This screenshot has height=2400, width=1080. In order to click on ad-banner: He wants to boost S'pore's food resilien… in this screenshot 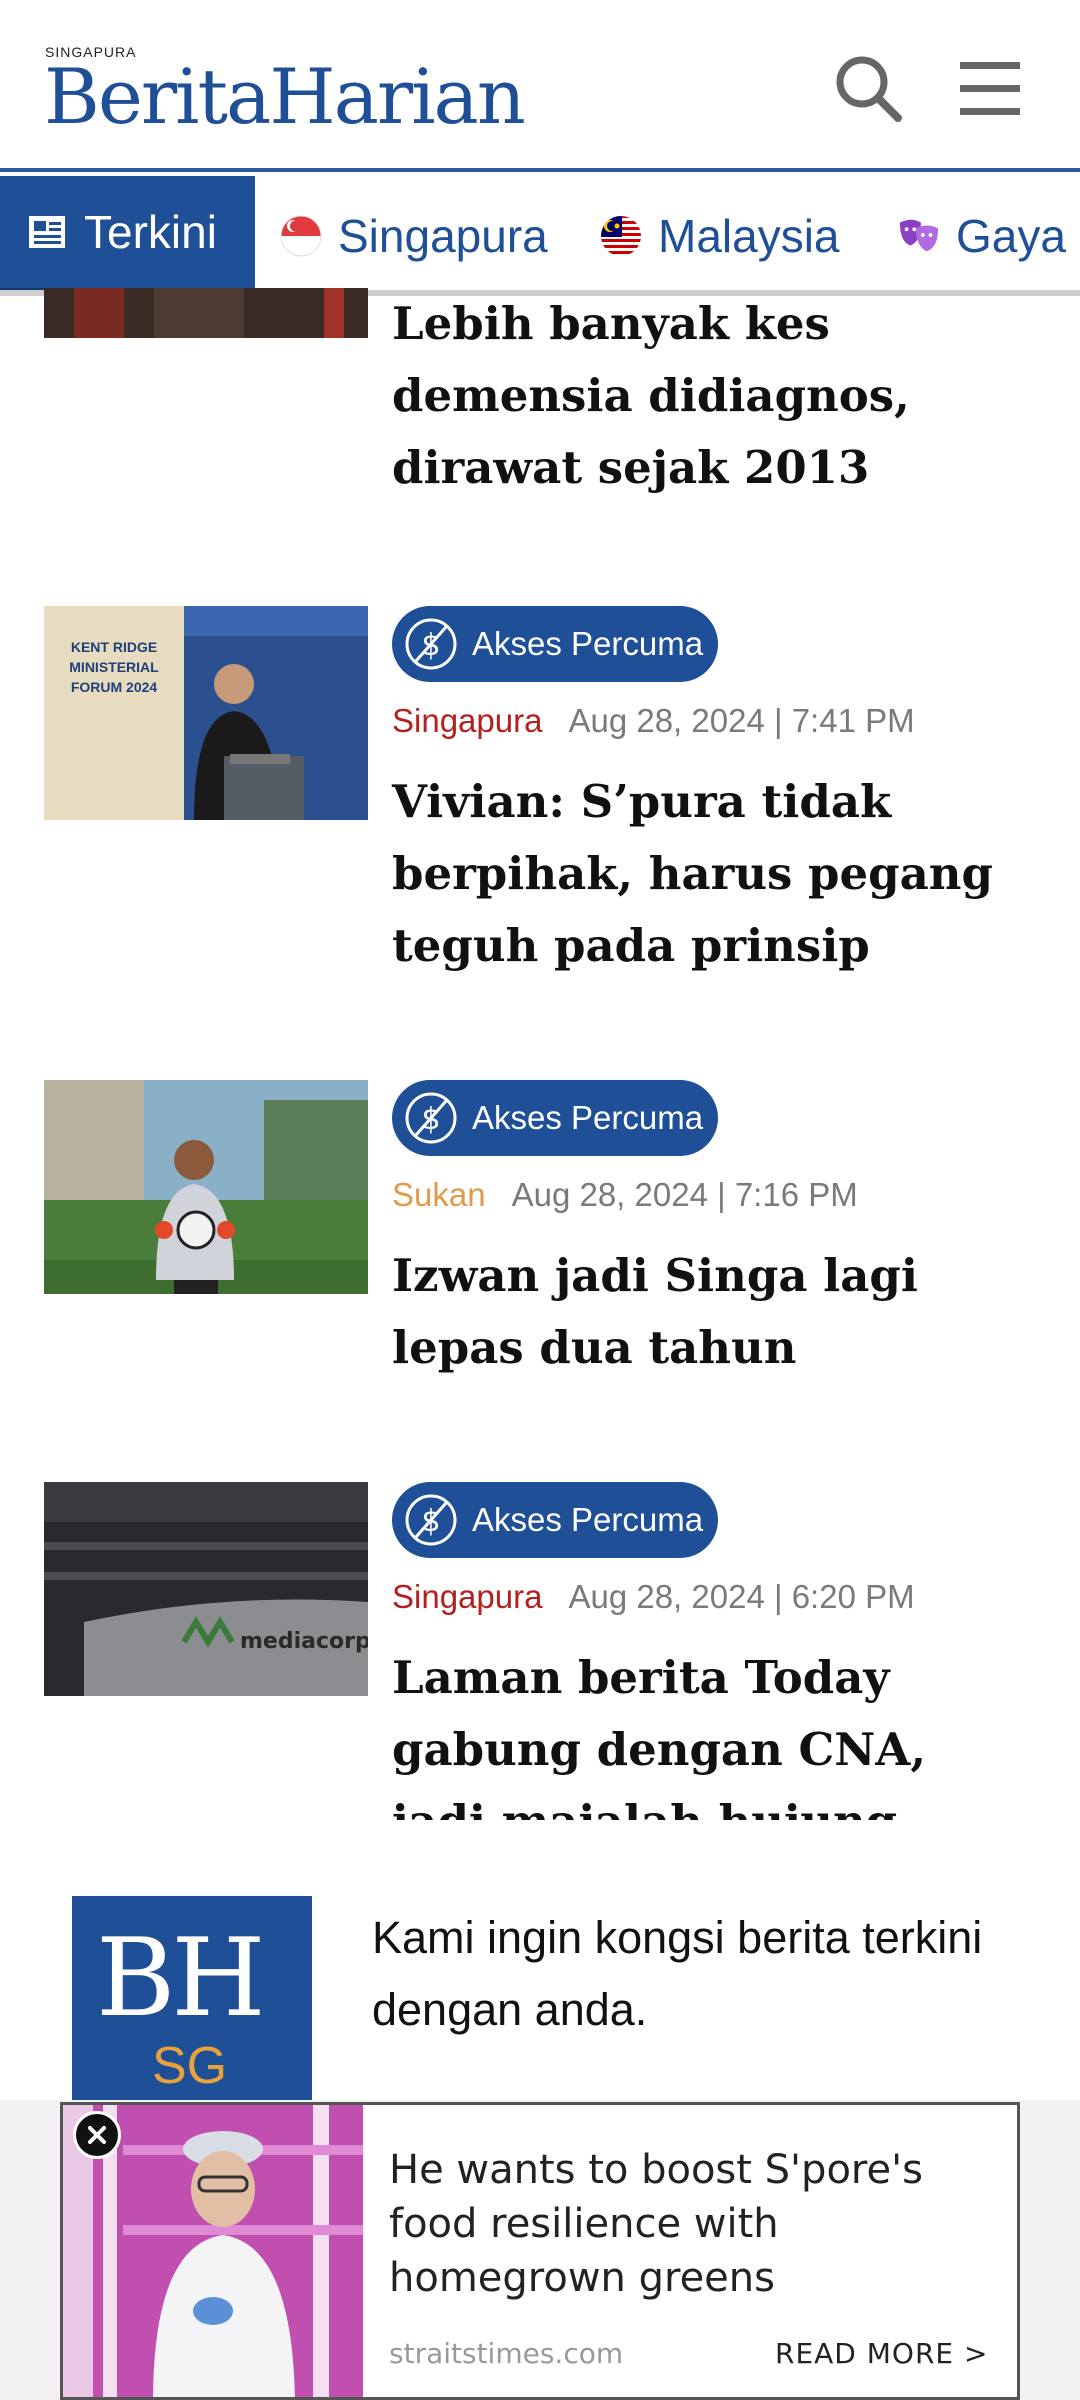, I will do `click(540, 2251)`.